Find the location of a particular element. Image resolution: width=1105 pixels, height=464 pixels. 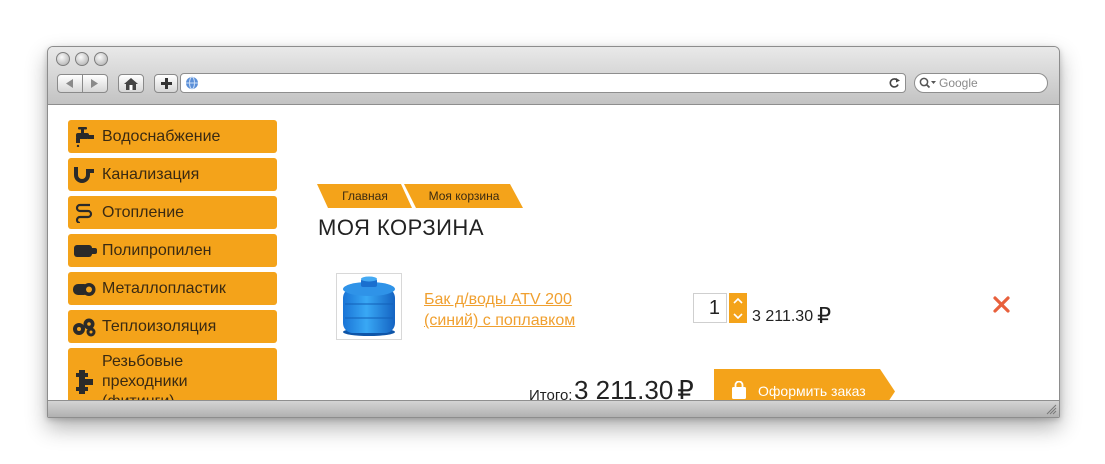

search-placeholder: Google is located at coordinates (958, 83).